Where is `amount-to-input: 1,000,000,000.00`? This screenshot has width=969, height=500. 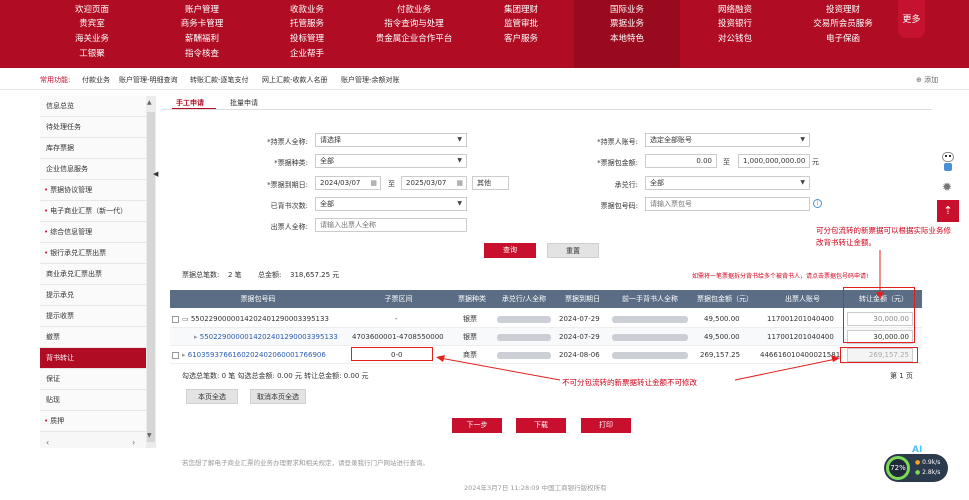 amount-to-input: 1,000,000,000.00 is located at coordinates (774, 161).